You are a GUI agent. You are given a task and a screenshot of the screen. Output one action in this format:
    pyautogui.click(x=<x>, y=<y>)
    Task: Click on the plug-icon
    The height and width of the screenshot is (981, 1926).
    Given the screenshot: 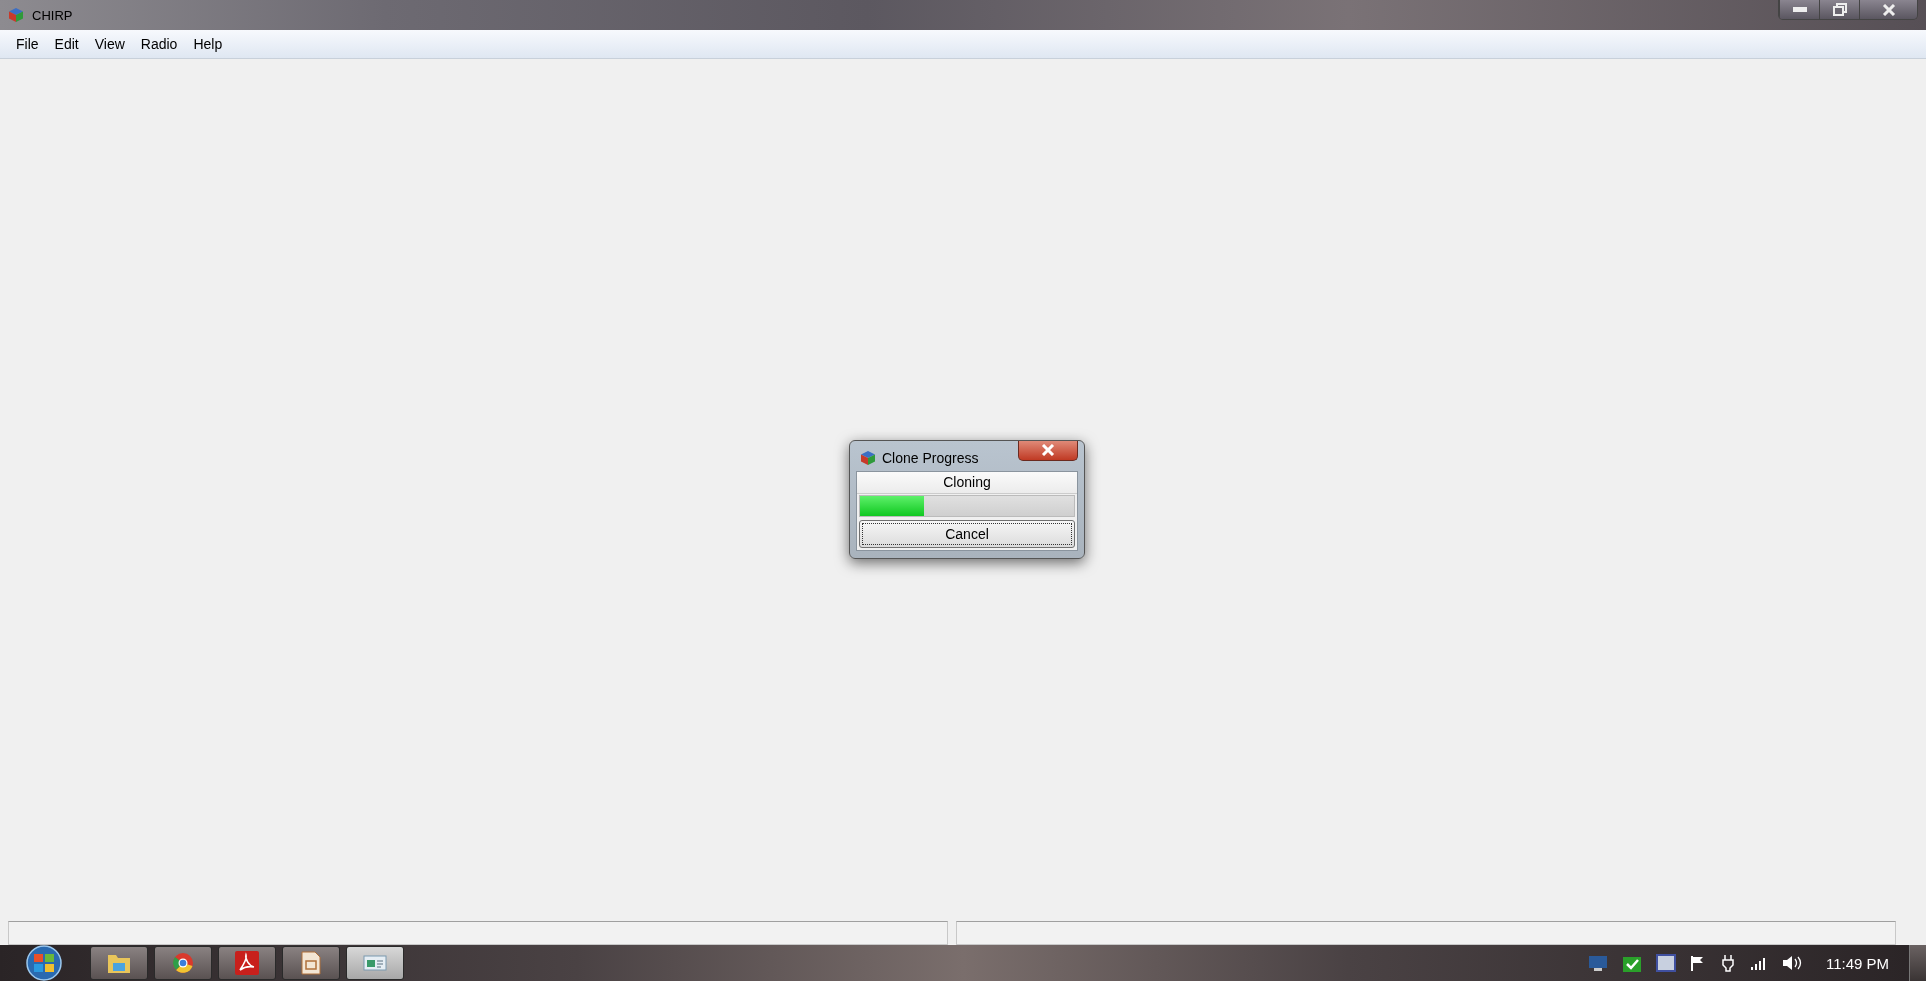 What is the action you would take?
    pyautogui.click(x=1727, y=963)
    